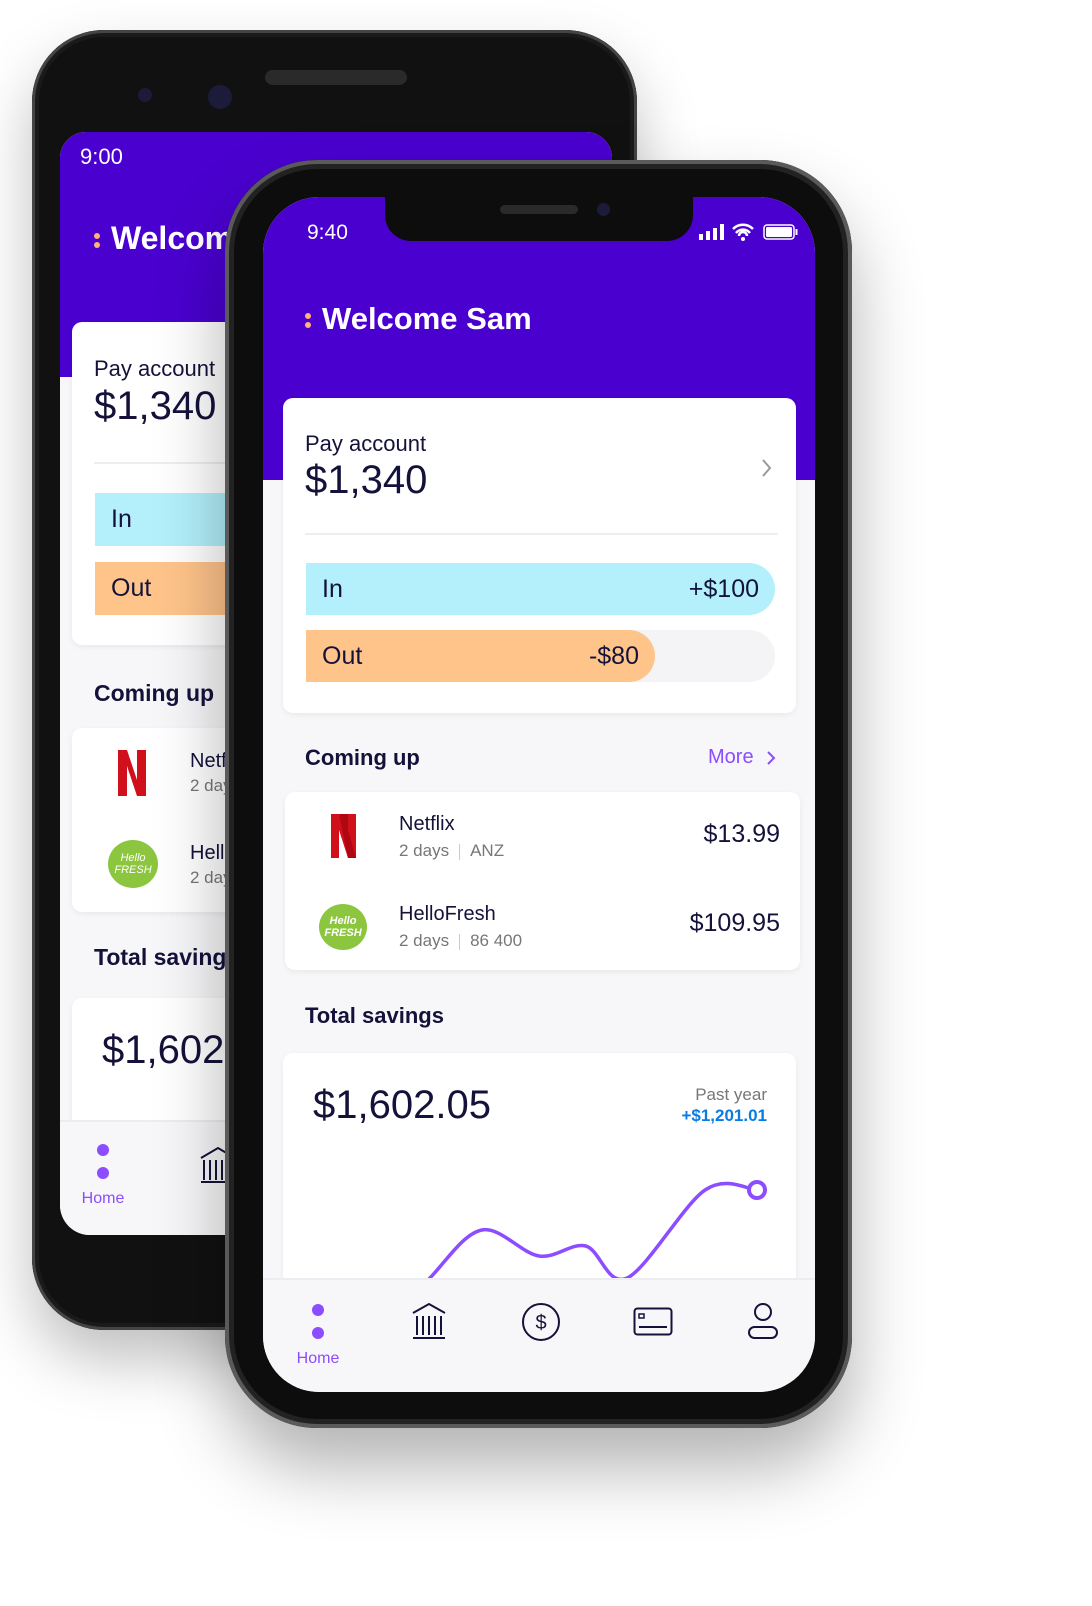  I want to click on out-value: -$80, so click(613, 655).